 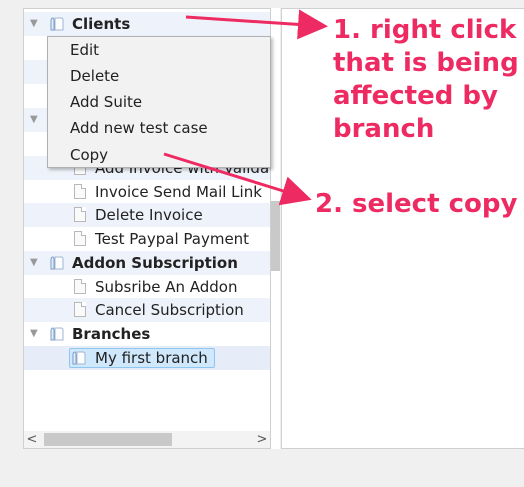 I want to click on annotation-line: that is being, so click(x=426, y=63).